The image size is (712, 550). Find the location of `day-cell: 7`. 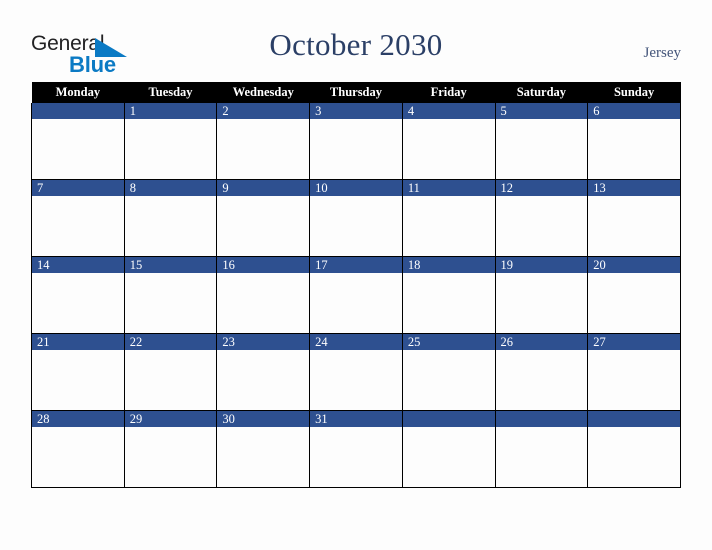

day-cell: 7 is located at coordinates (78, 218).